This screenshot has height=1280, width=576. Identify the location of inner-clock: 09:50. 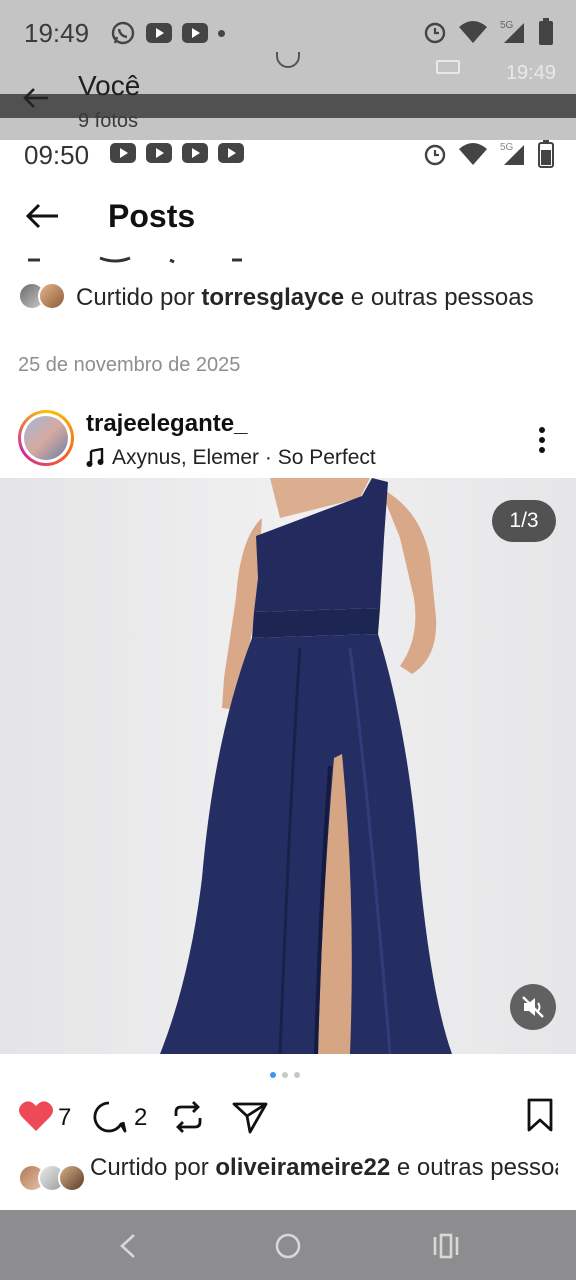
(57, 155).